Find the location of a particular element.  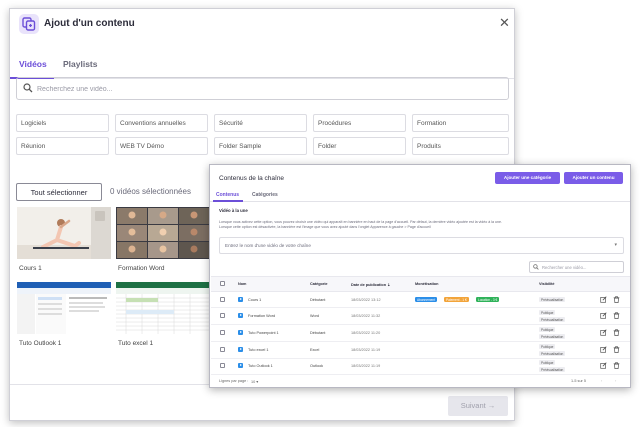

row-category: Excel is located at coordinates (315, 350).